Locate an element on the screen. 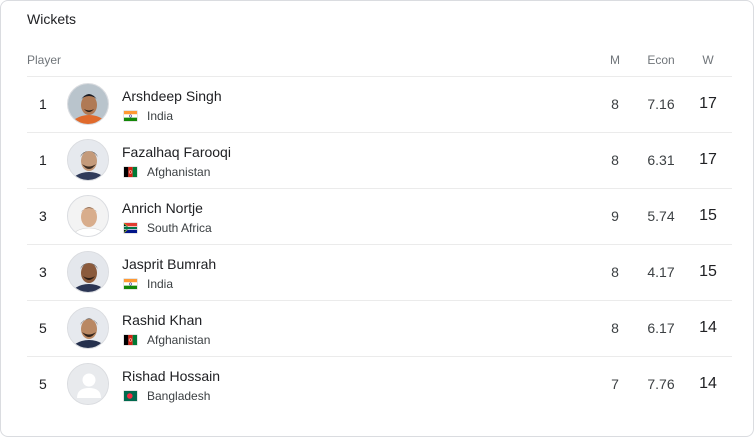 This screenshot has height=438, width=755. player-row: 5 Rishad Hossain Bangladesh 7 7.76 14 is located at coordinates (379, 384).